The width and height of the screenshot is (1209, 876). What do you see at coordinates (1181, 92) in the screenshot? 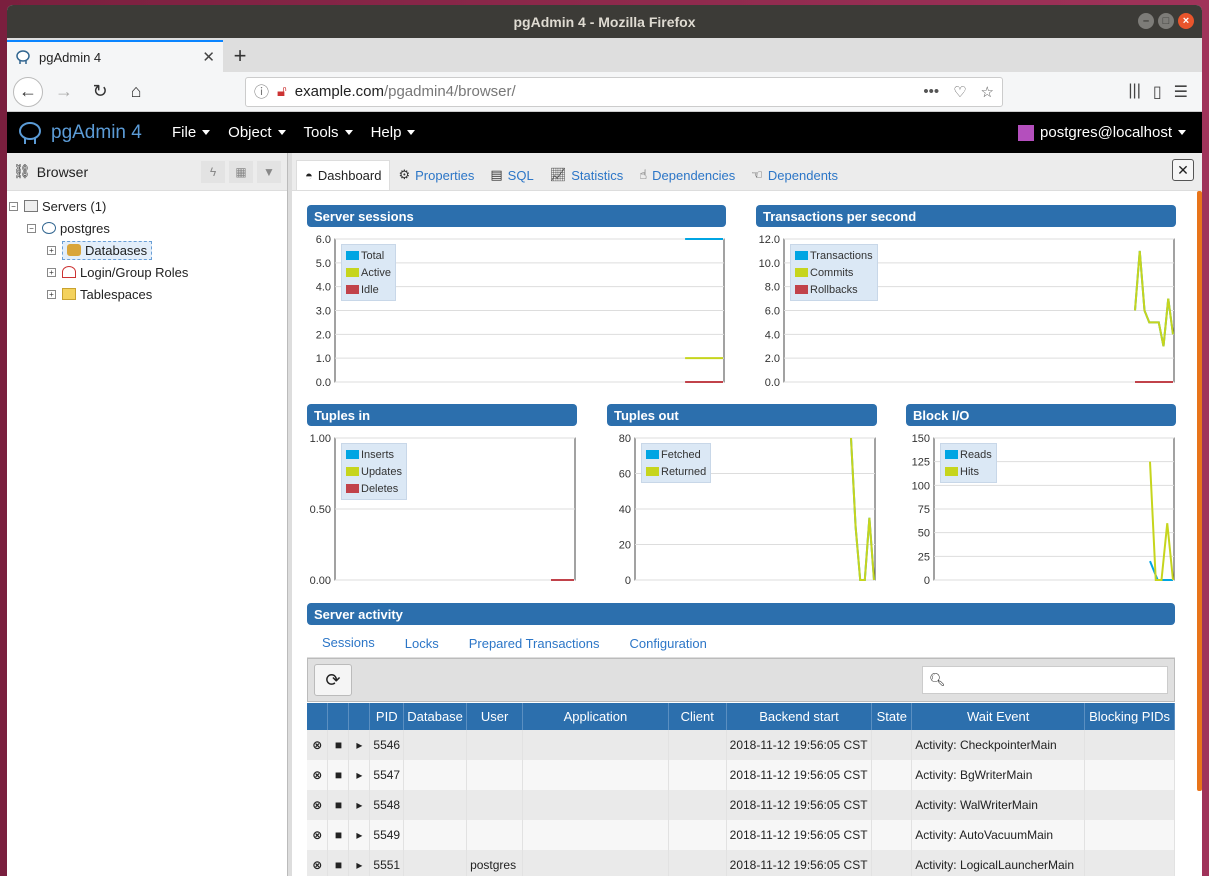
I see `hamburger-menu-icon: ☰` at bounding box center [1181, 92].